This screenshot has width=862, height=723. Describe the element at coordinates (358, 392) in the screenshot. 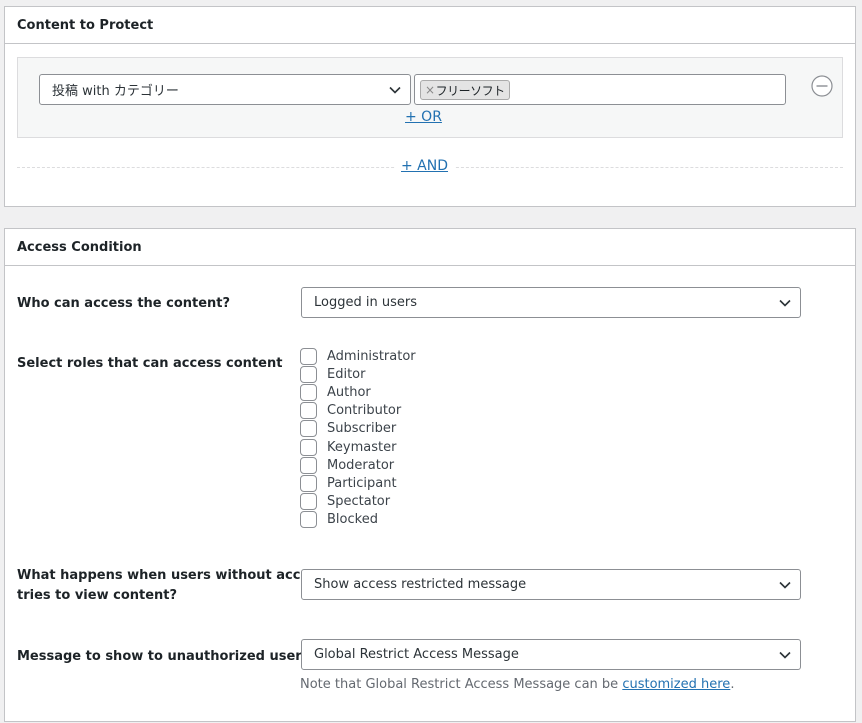

I see `role-author: Author` at that location.